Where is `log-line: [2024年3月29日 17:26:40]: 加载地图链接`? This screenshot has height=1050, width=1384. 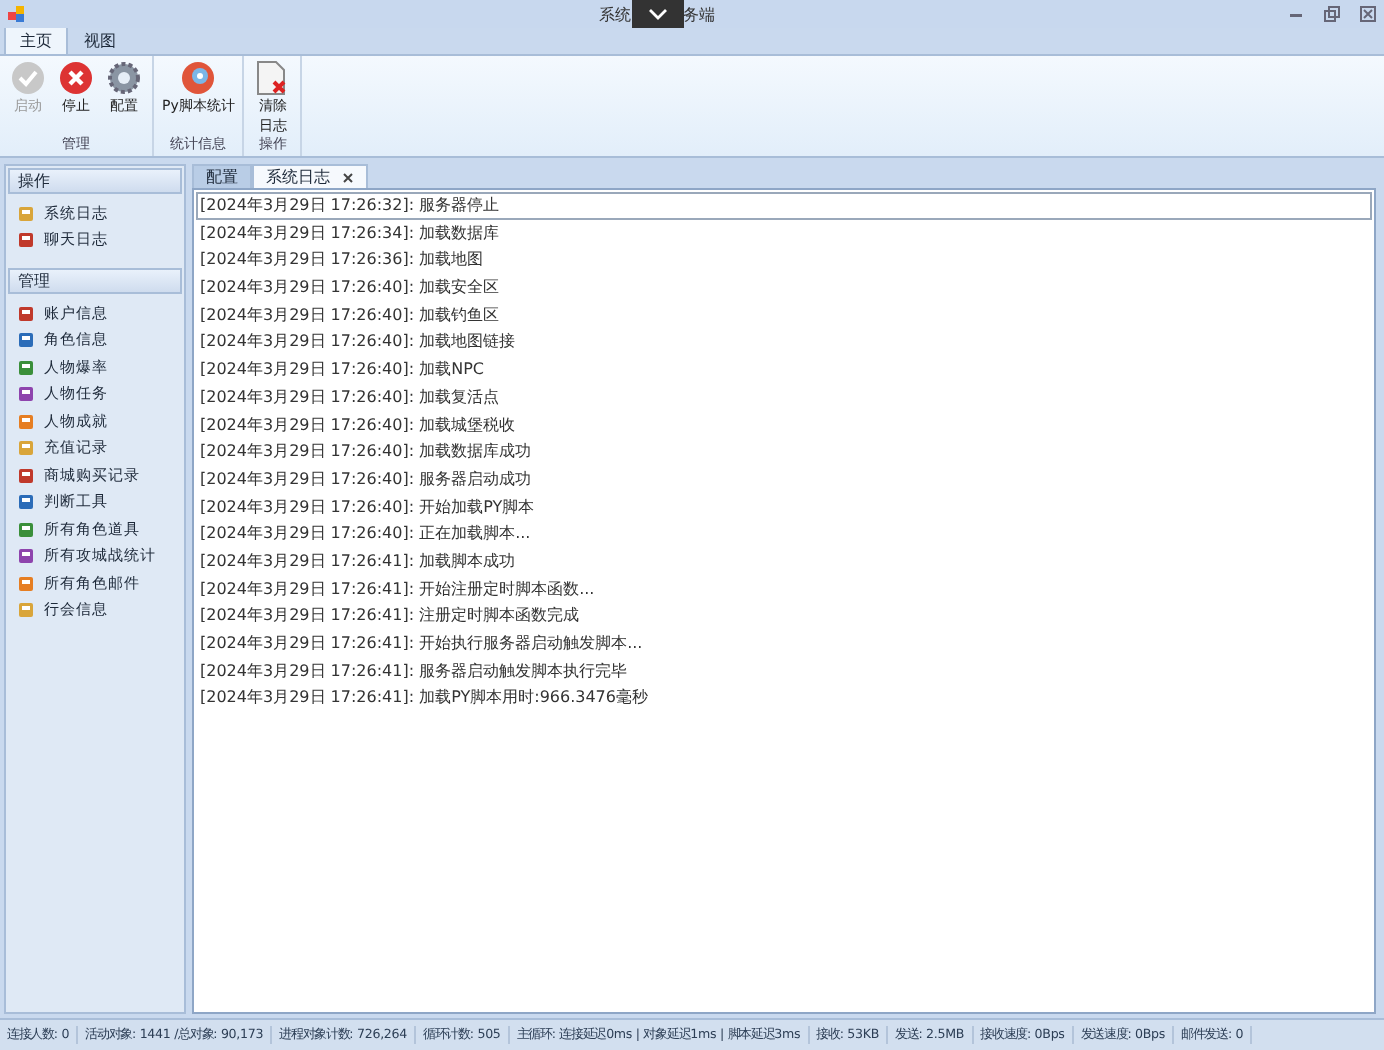 log-line: [2024年3月29日 17:26:40]: 加载地图链接 is located at coordinates (784, 342).